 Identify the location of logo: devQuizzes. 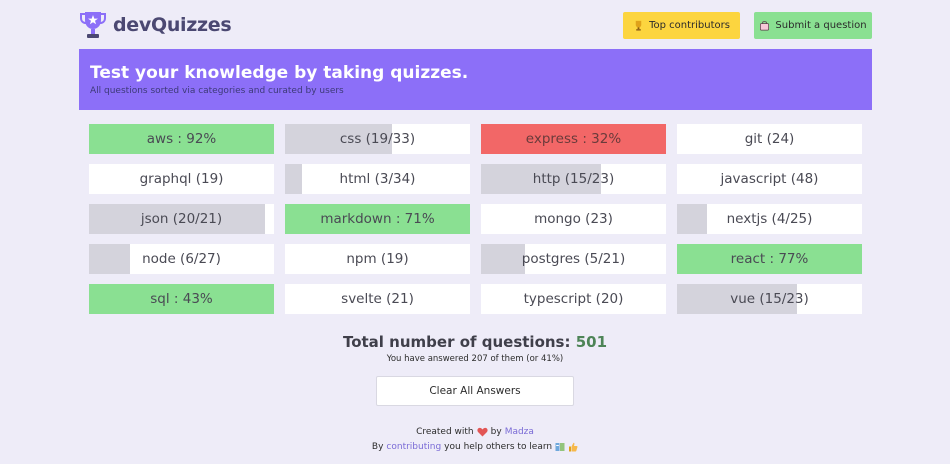
(155, 25).